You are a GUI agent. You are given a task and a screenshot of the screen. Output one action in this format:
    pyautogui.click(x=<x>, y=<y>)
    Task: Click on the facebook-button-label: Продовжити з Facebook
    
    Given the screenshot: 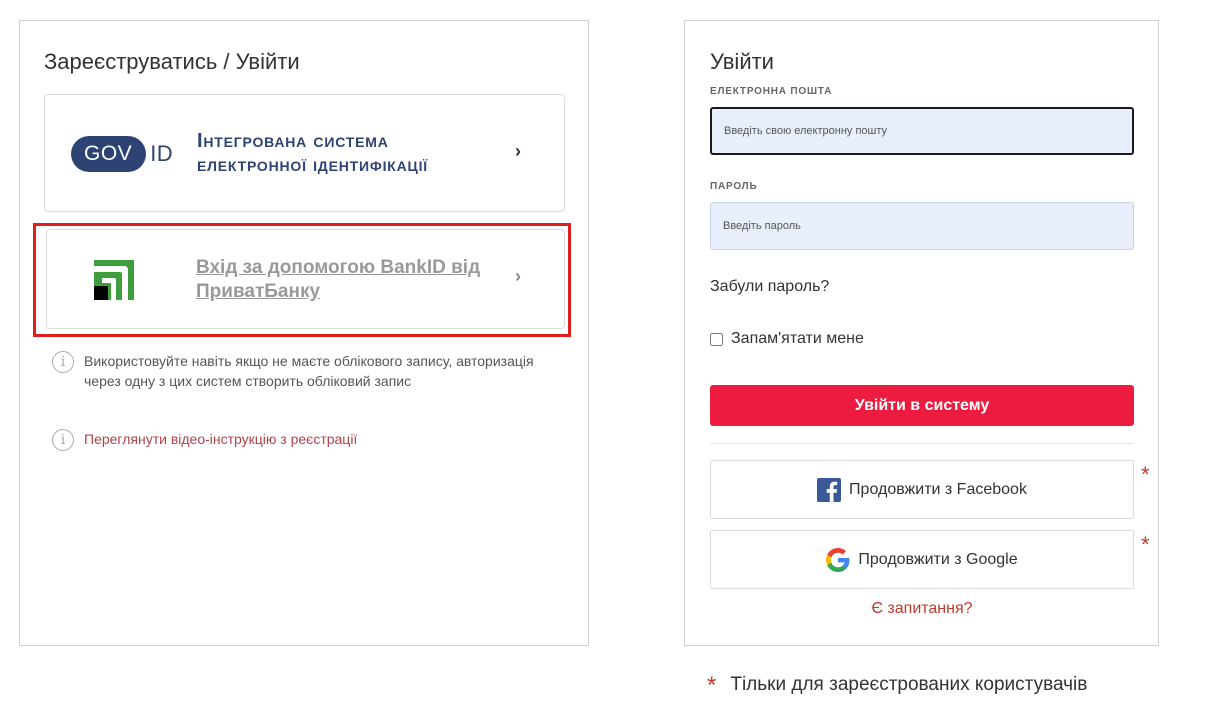 What is the action you would take?
    pyautogui.click(x=938, y=489)
    